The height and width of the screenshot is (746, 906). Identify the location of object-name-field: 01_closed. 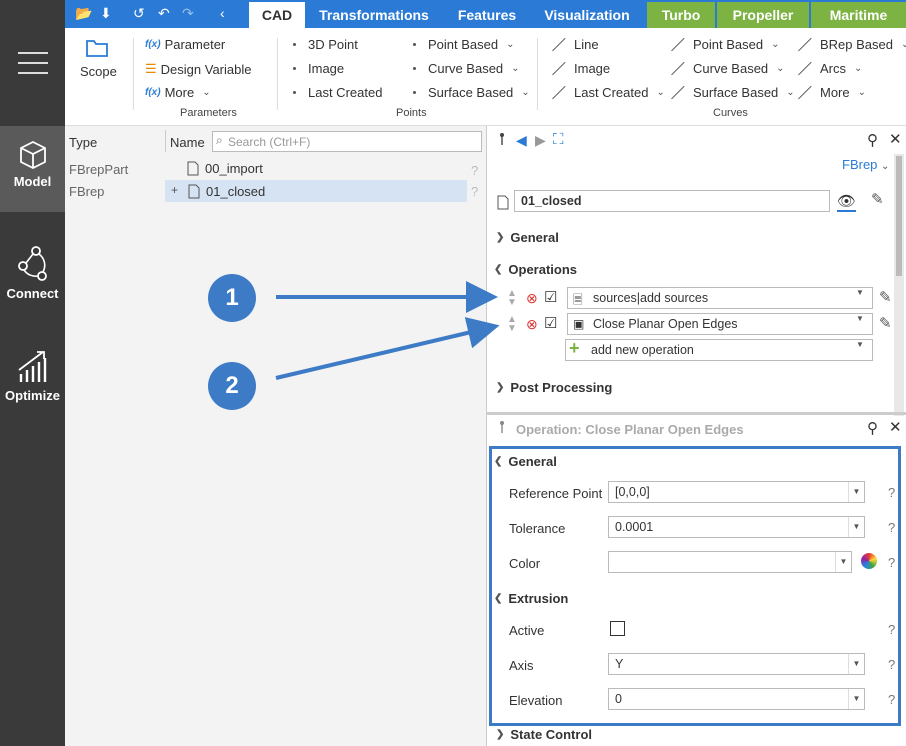
(672, 201).